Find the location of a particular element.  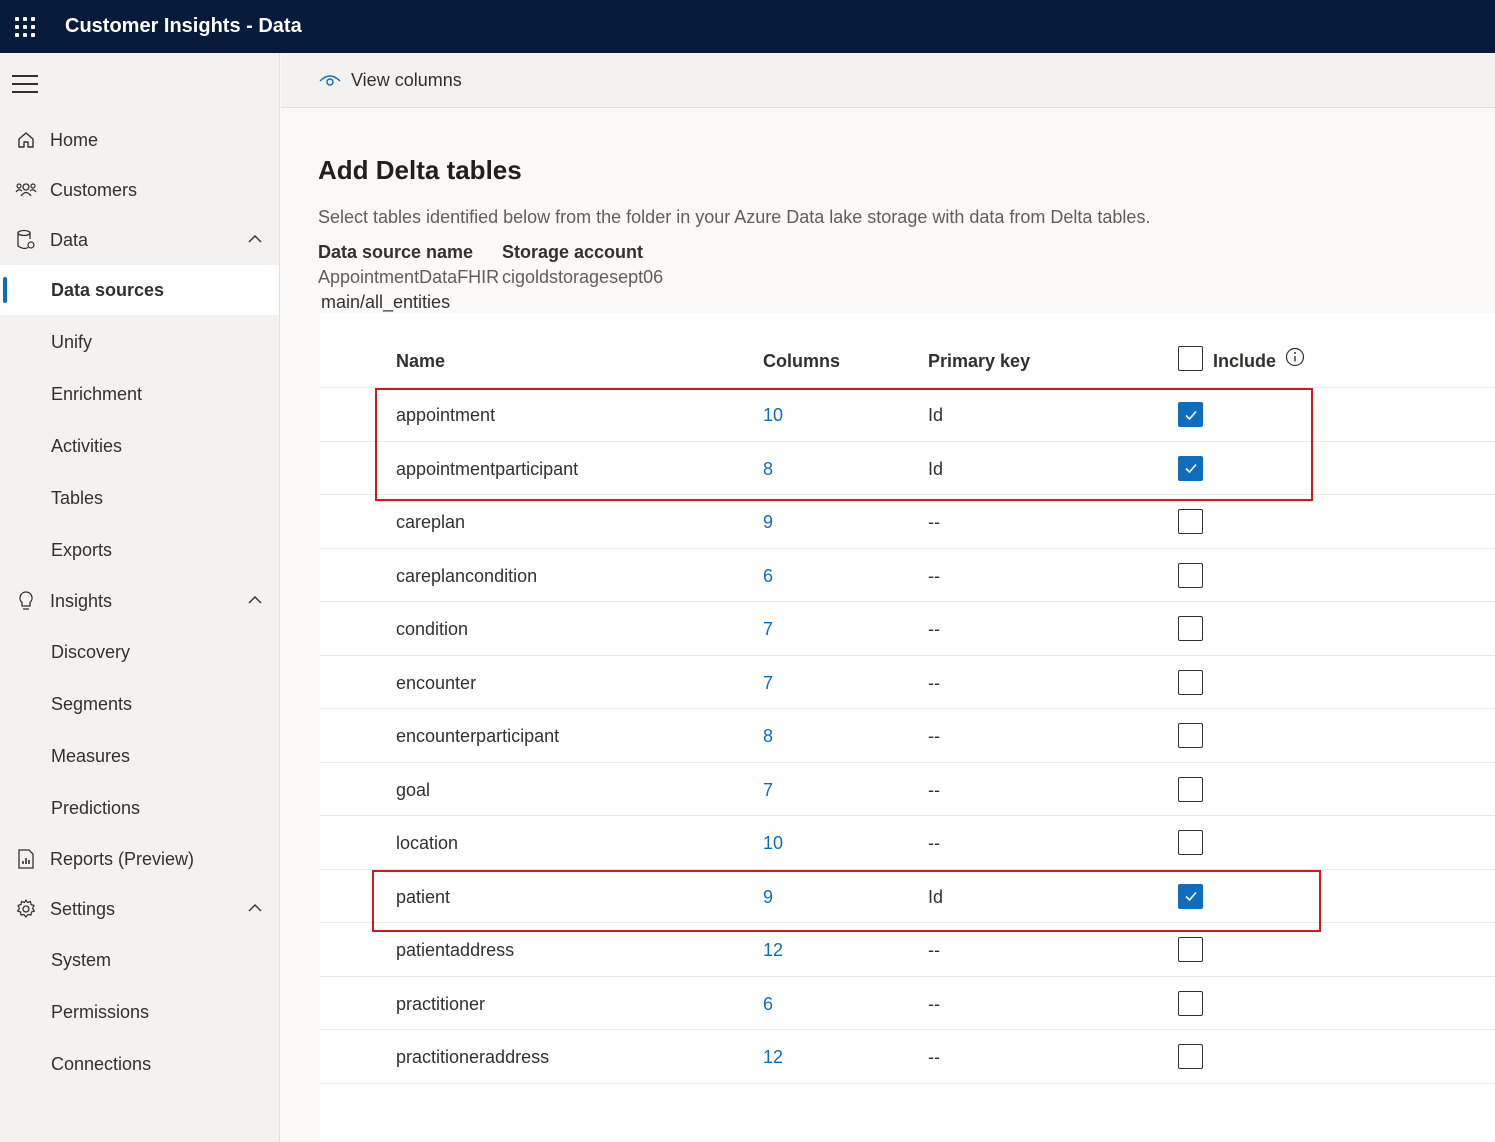

lightbulb-icon is located at coordinates (26, 601).